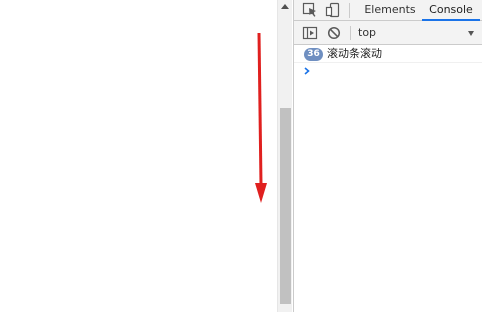  Describe the element at coordinates (388, 54) in the screenshot. I see `console-message: 36 滚动条滚动` at that location.